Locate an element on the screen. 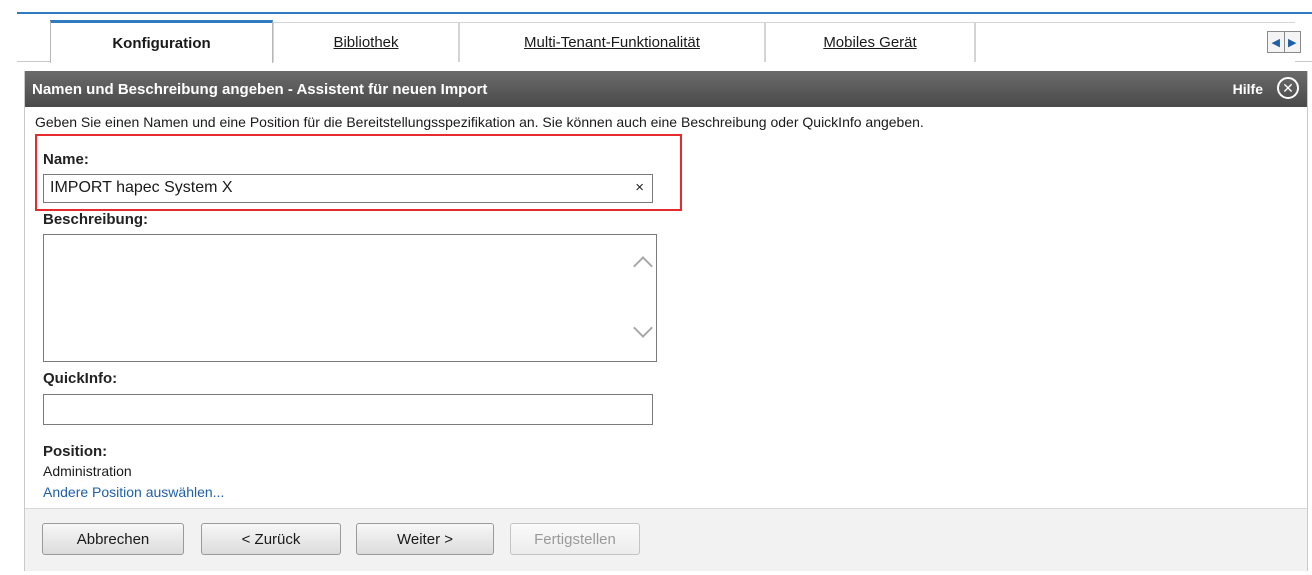 The height and width of the screenshot is (575, 1312). tab-mobiles-geraet: Mobiles Gerät is located at coordinates (870, 42).